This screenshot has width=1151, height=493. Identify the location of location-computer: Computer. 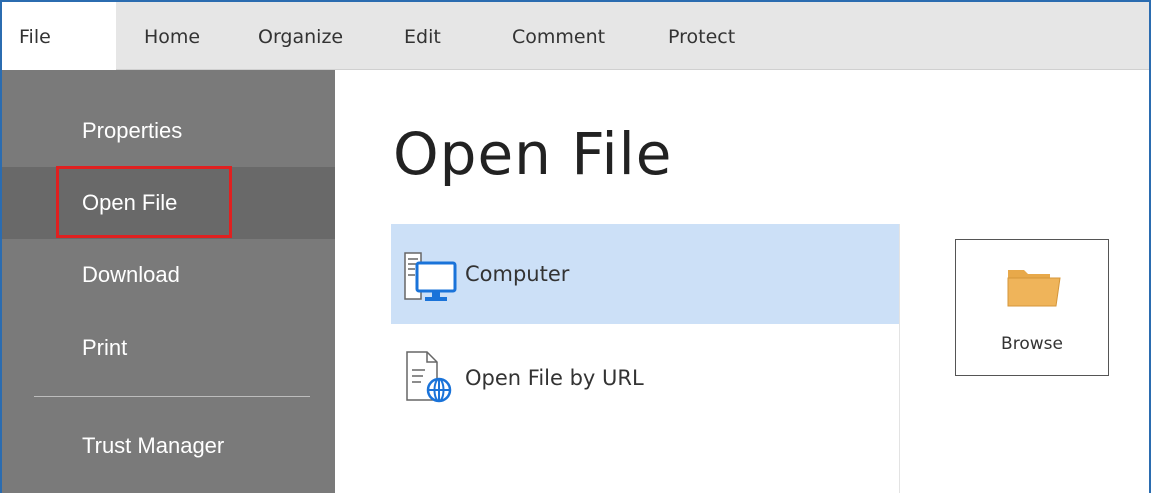
(645, 274).